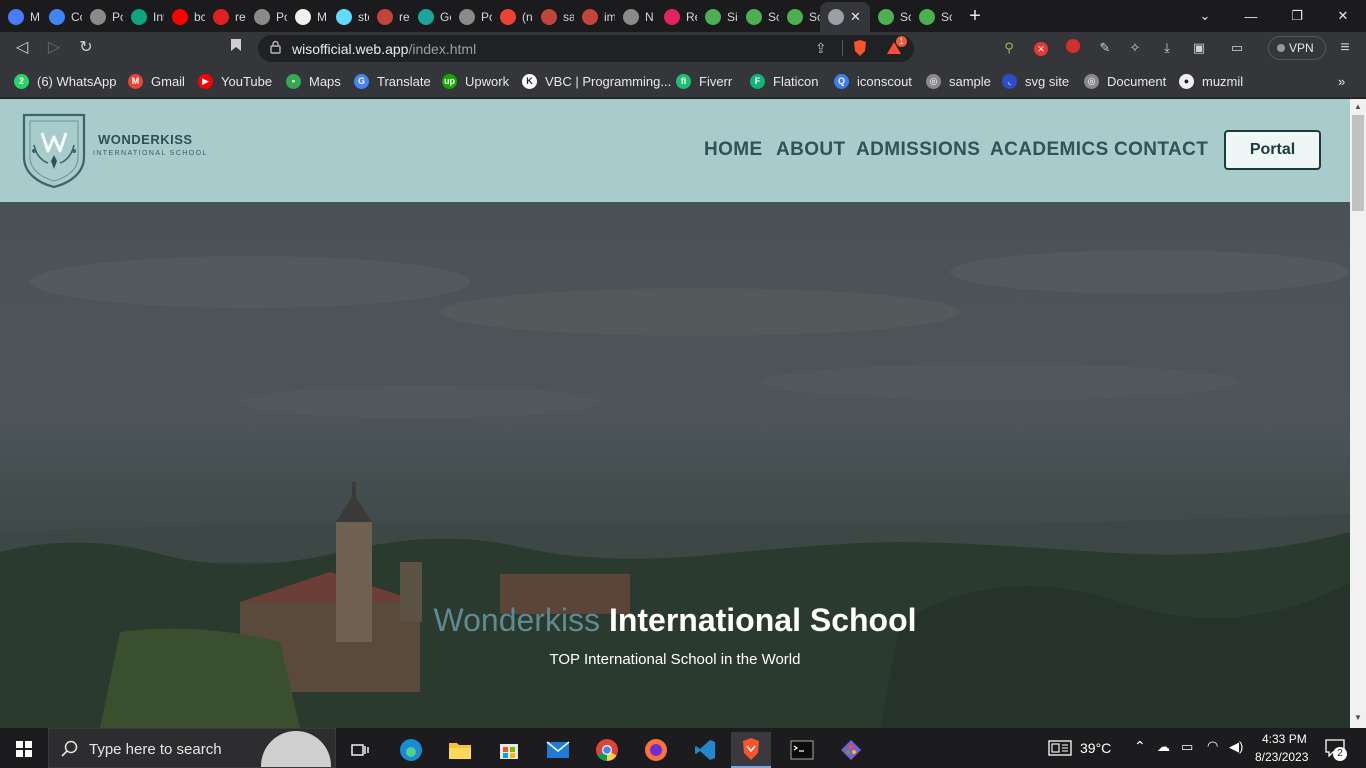 This screenshot has width=1366, height=768. I want to click on page-scrollbar: ▲ ▼, so click(1358, 413).